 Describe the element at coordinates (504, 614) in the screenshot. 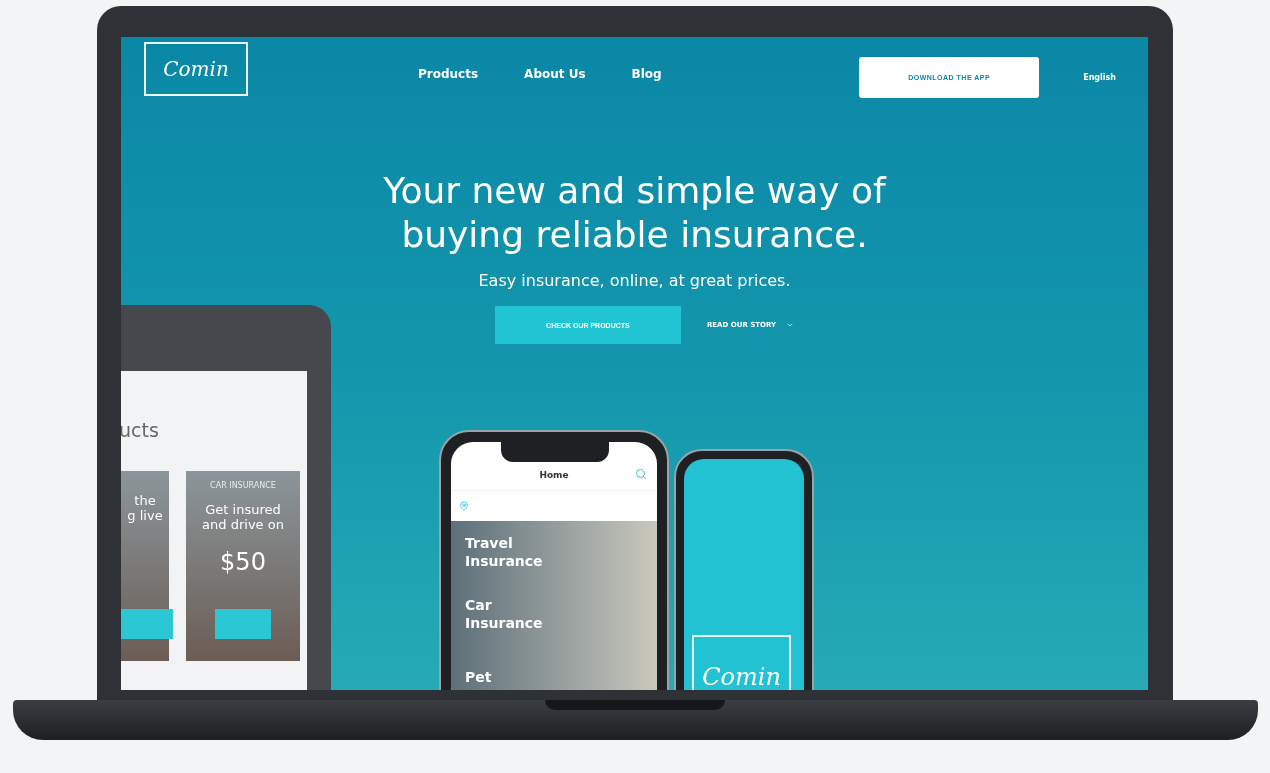

I see `tile-title: Car Insurance` at that location.